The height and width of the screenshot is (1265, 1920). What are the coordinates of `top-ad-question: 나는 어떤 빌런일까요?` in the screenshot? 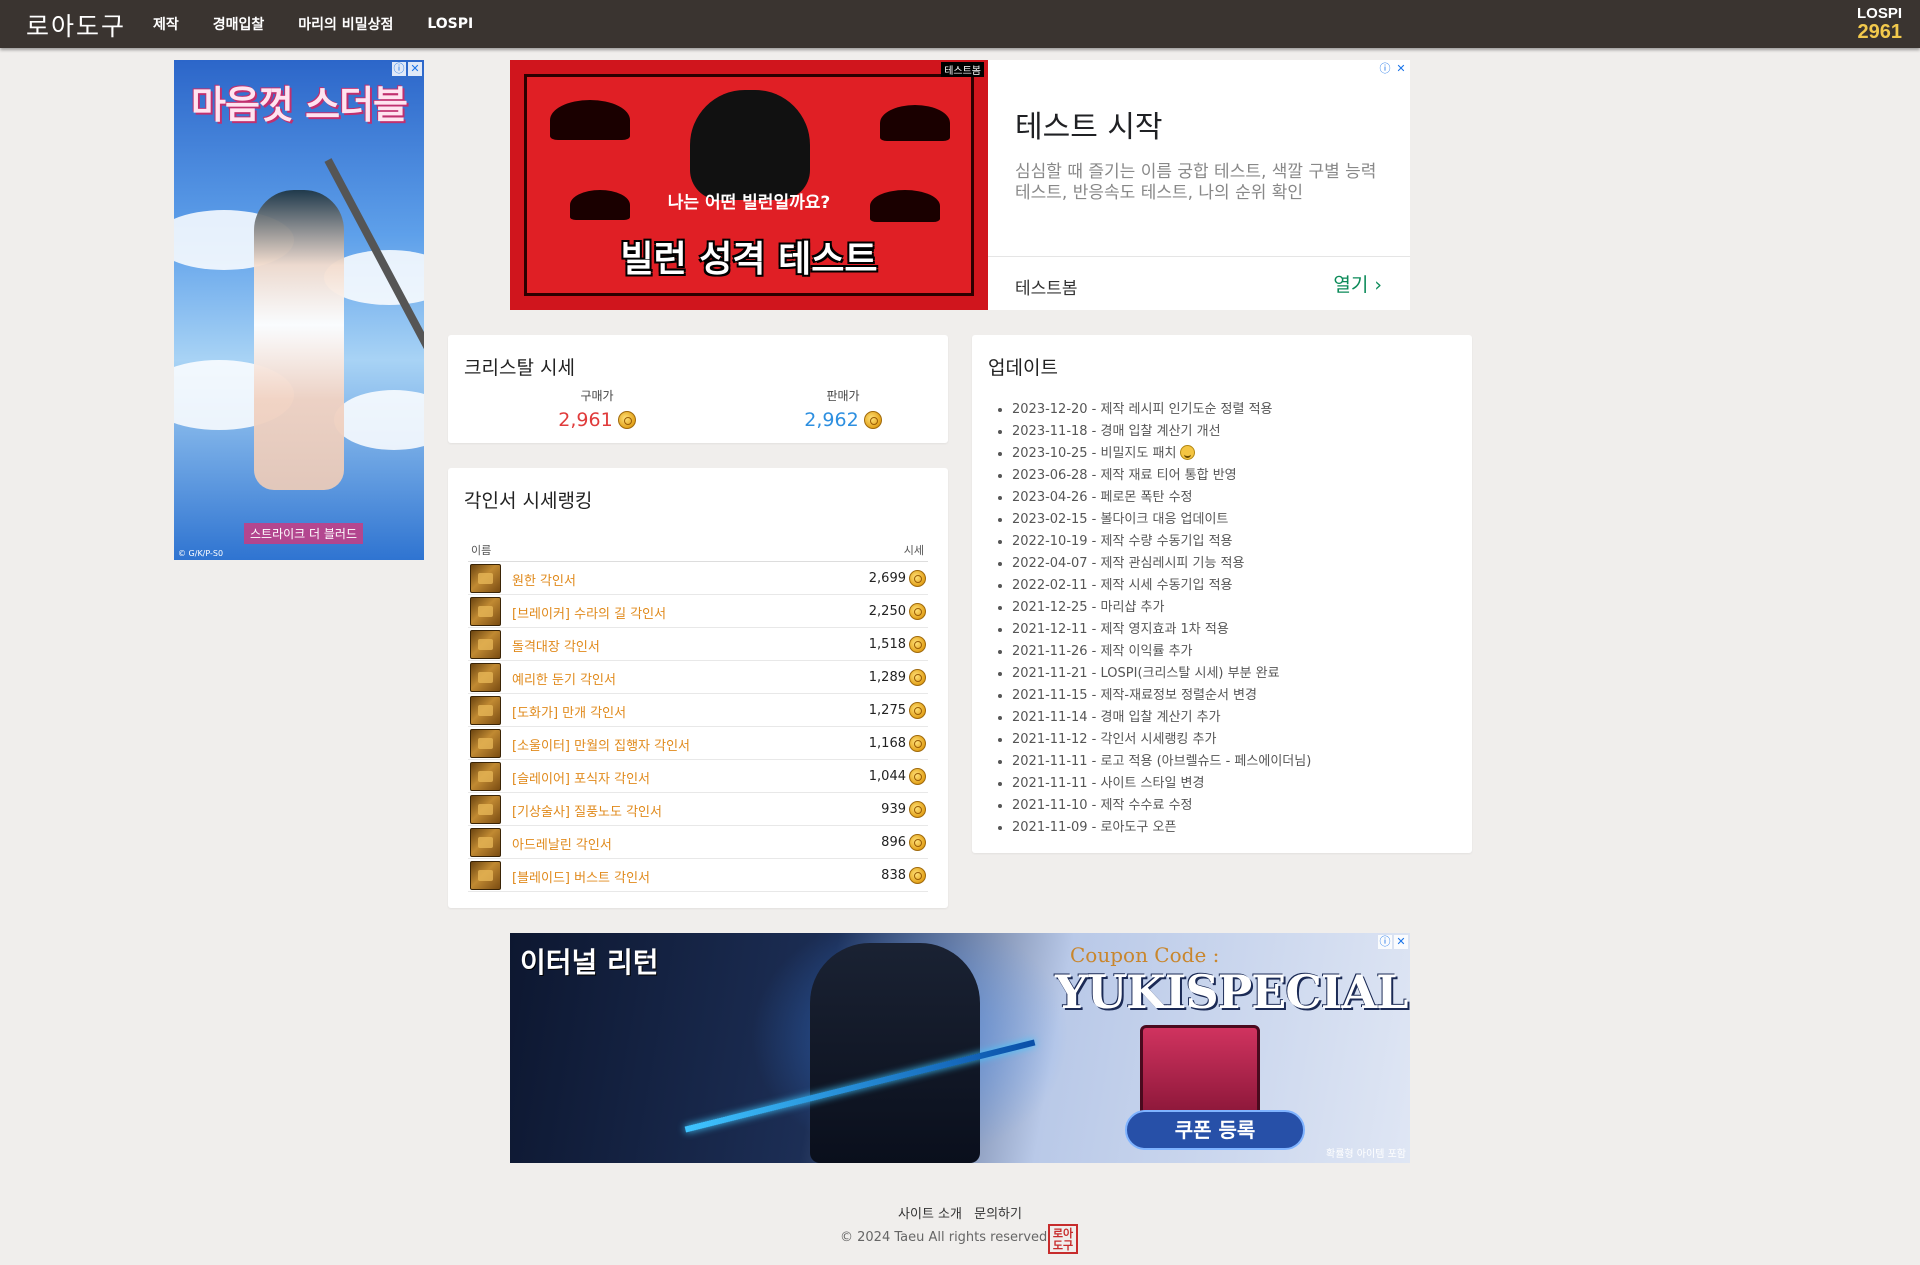 It's located at (749, 203).